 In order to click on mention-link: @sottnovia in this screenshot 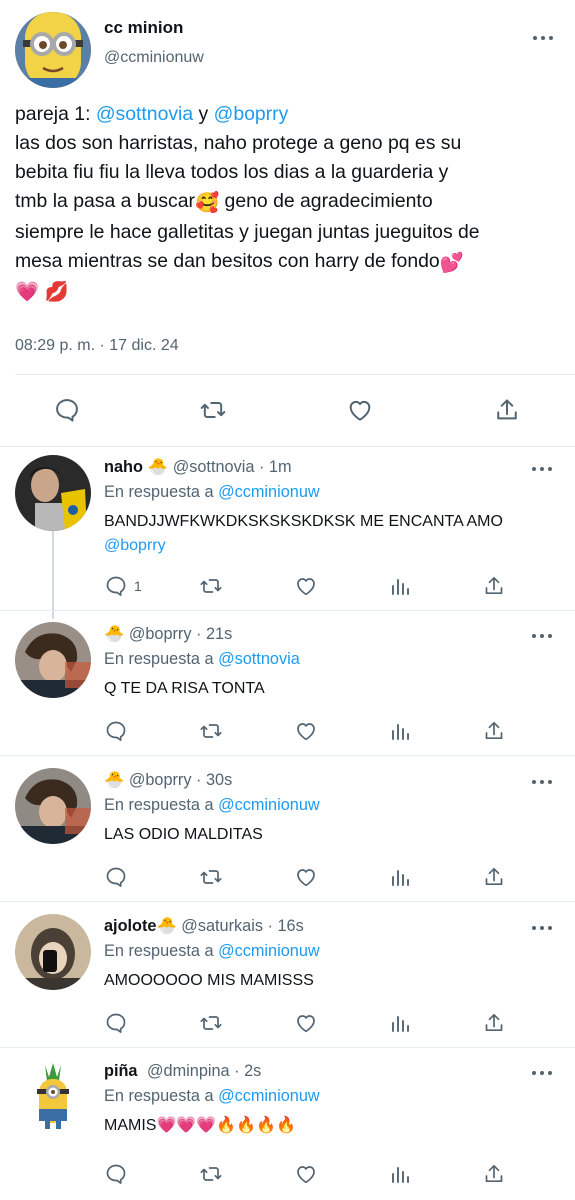, I will do `click(144, 114)`.